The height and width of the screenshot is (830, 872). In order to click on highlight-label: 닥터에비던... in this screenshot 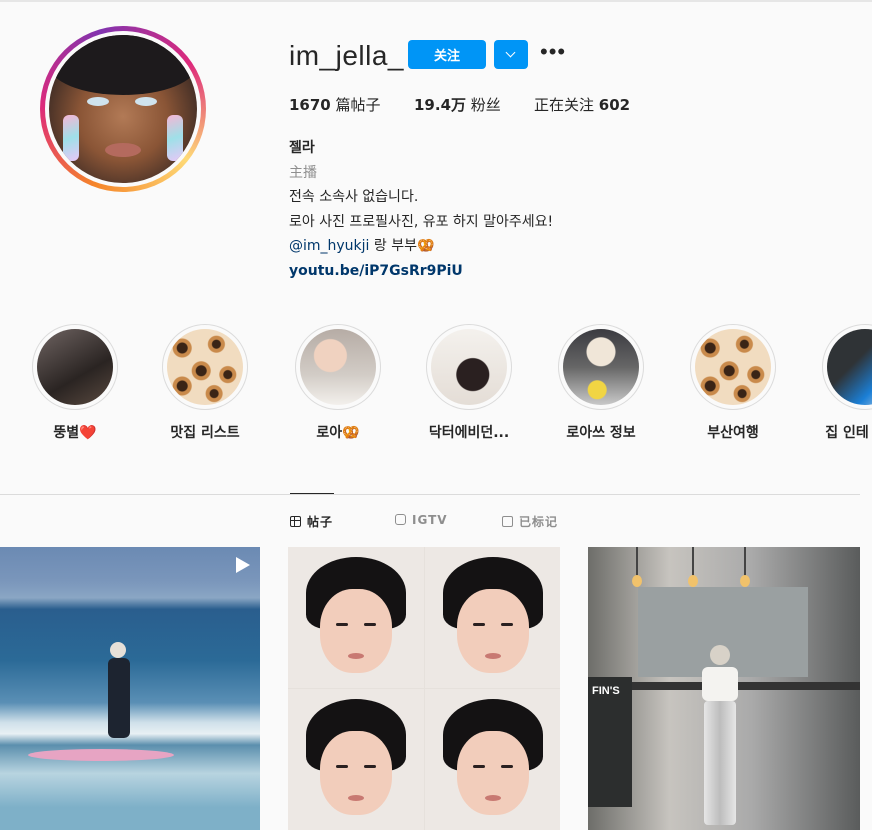, I will do `click(469, 433)`.